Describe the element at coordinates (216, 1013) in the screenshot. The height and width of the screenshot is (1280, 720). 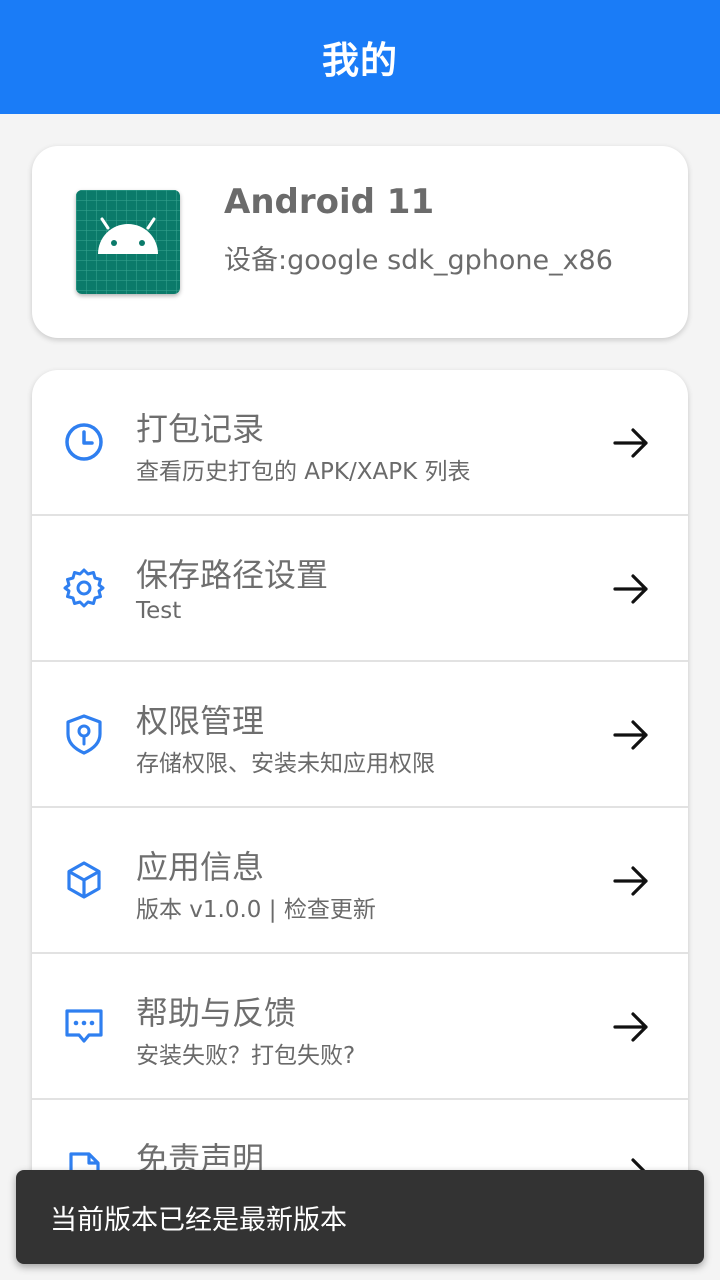
I see `menu-item-title: 帮助与反馈` at that location.